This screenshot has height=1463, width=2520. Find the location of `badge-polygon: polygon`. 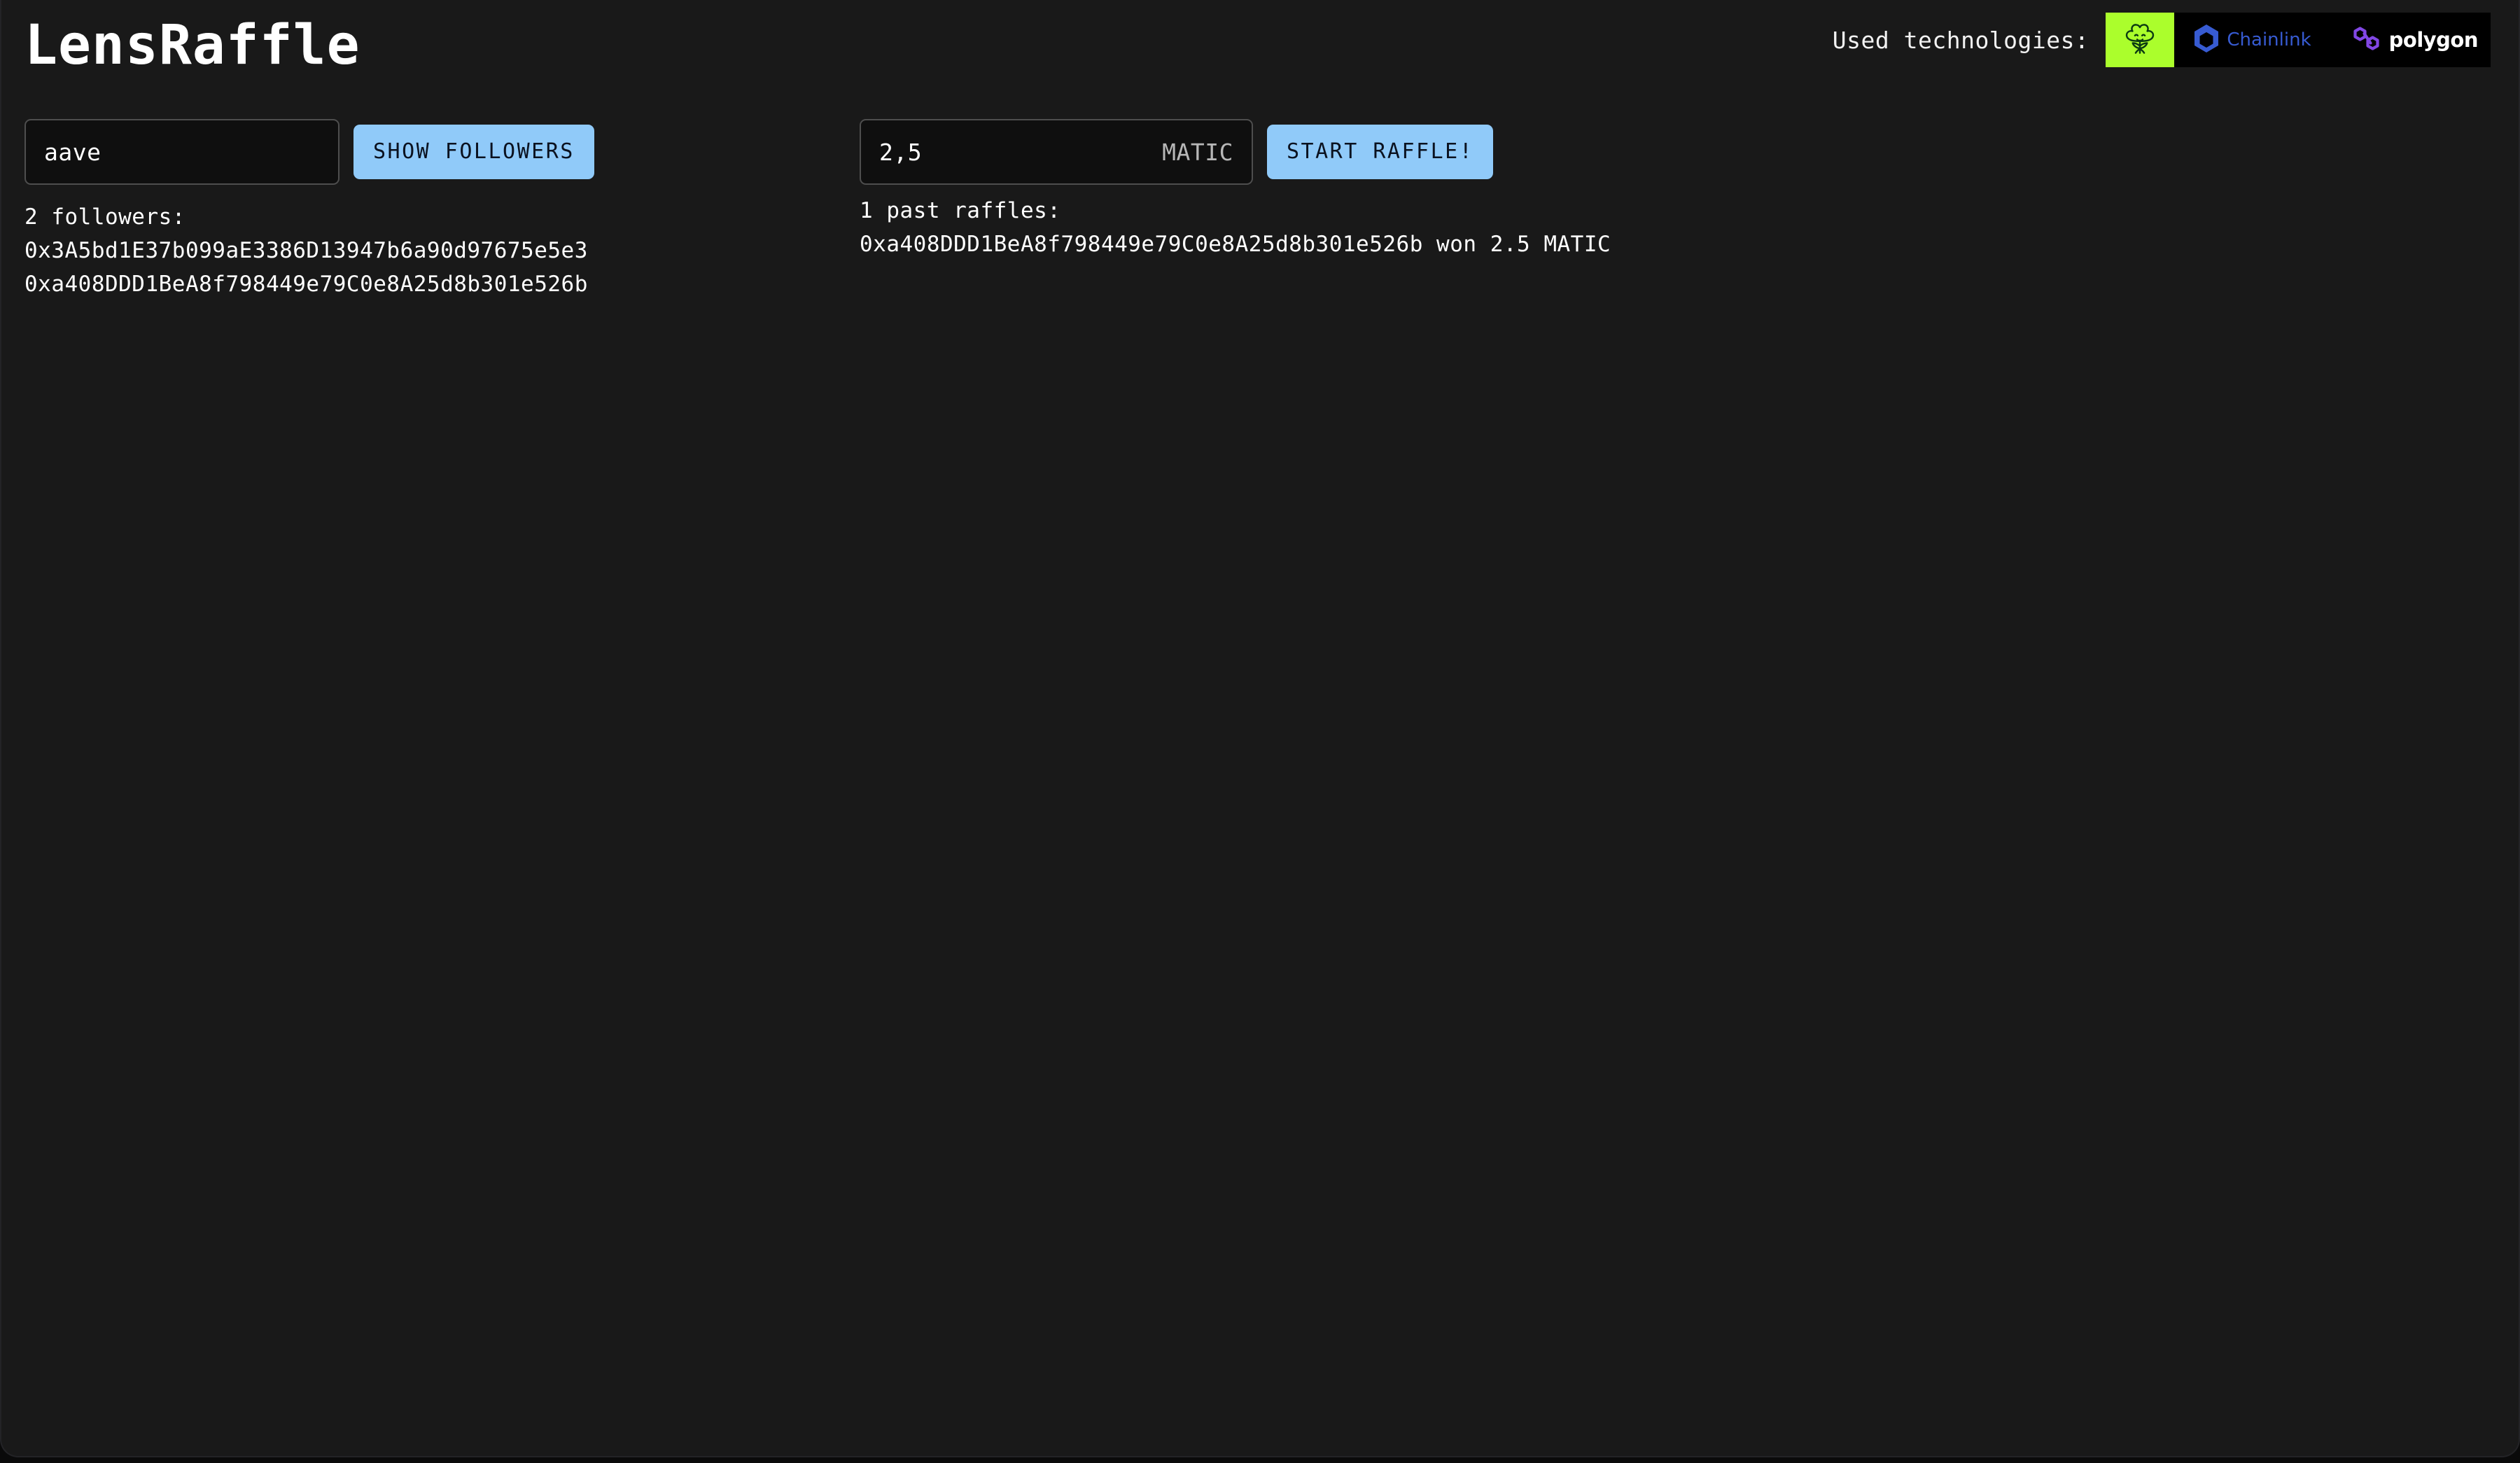

badge-polygon: polygon is located at coordinates (2415, 39).